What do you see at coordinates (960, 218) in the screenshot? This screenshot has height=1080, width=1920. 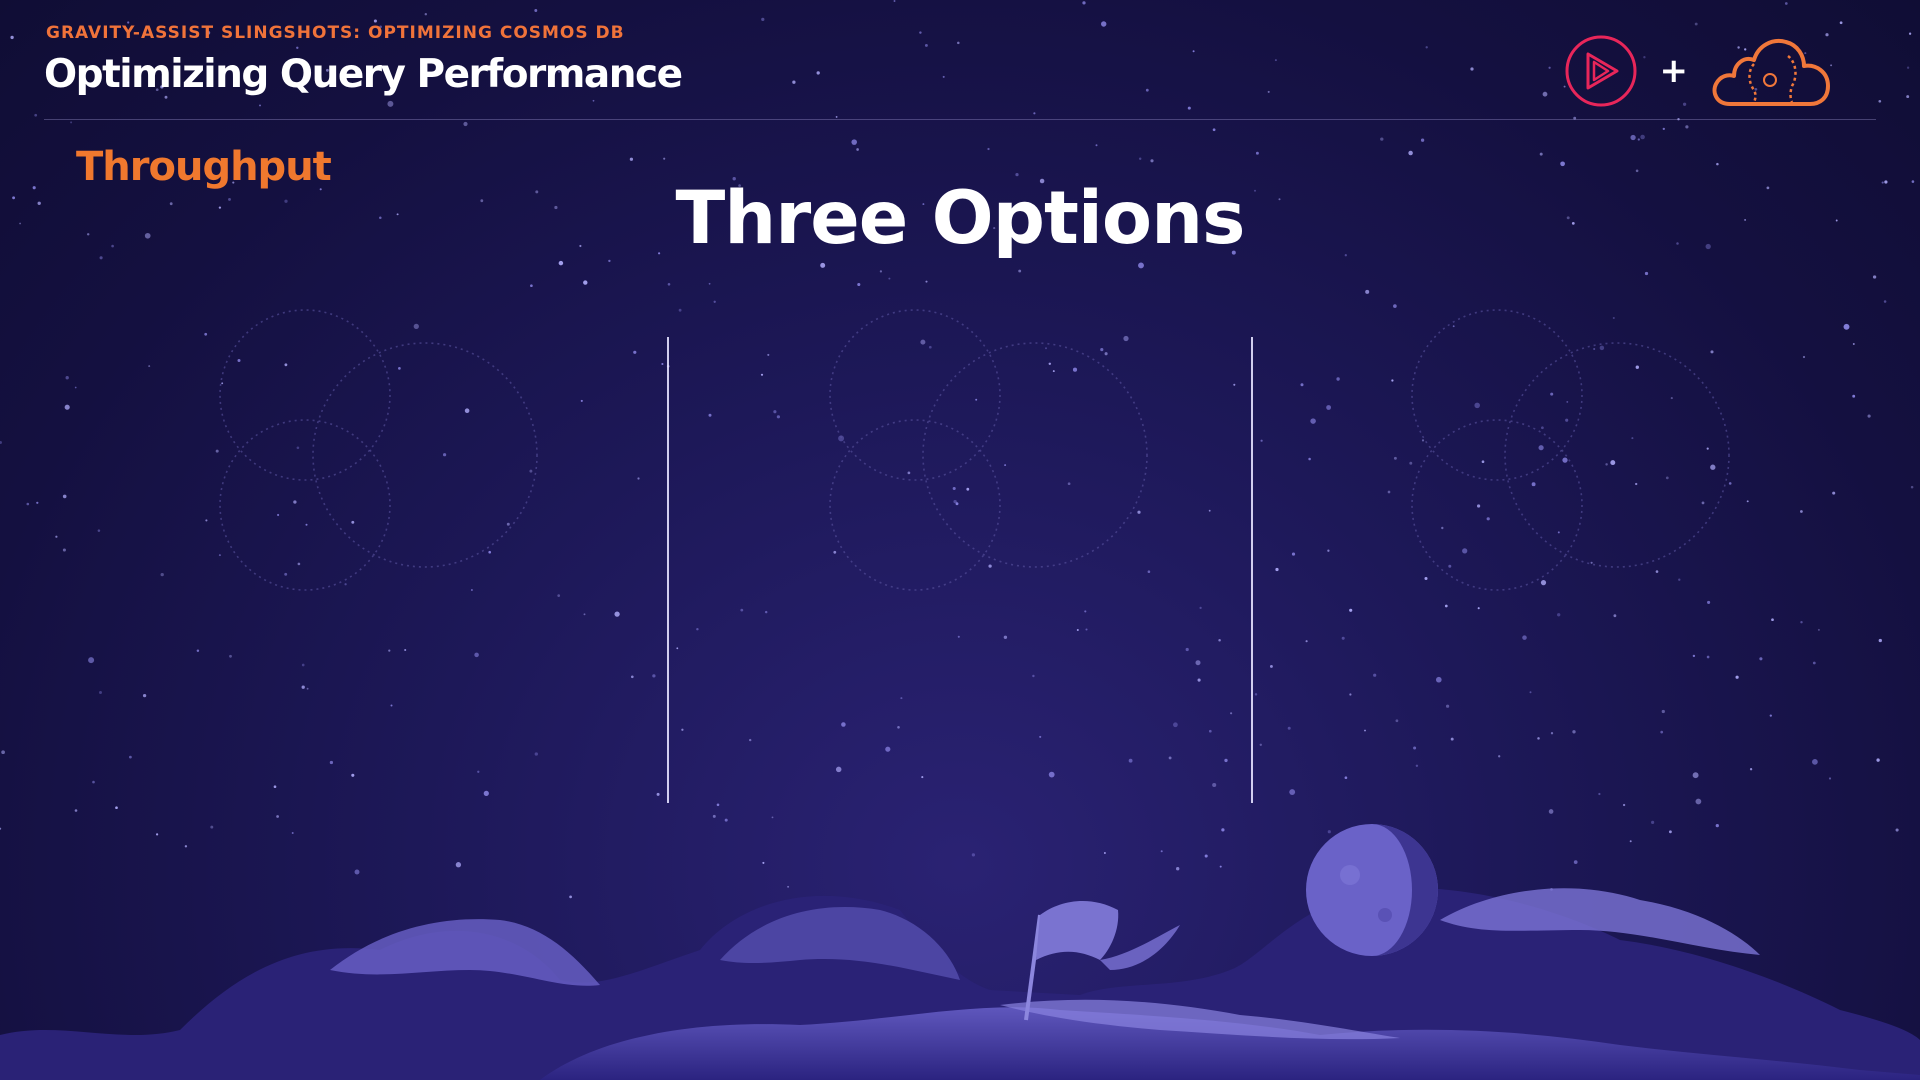 I see `slide-title: Three Options` at bounding box center [960, 218].